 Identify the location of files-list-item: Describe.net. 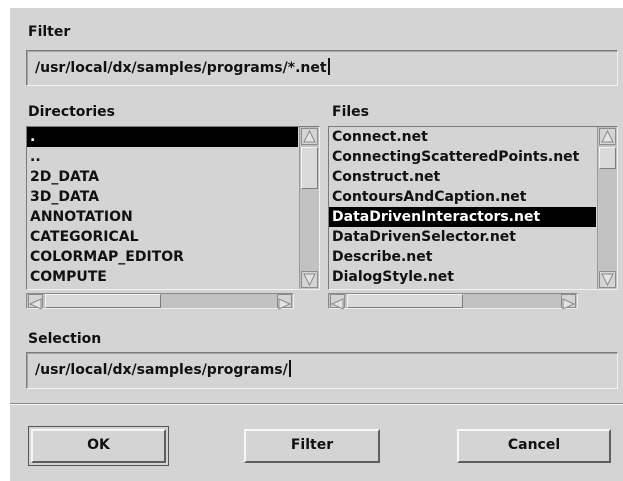
(462, 257).